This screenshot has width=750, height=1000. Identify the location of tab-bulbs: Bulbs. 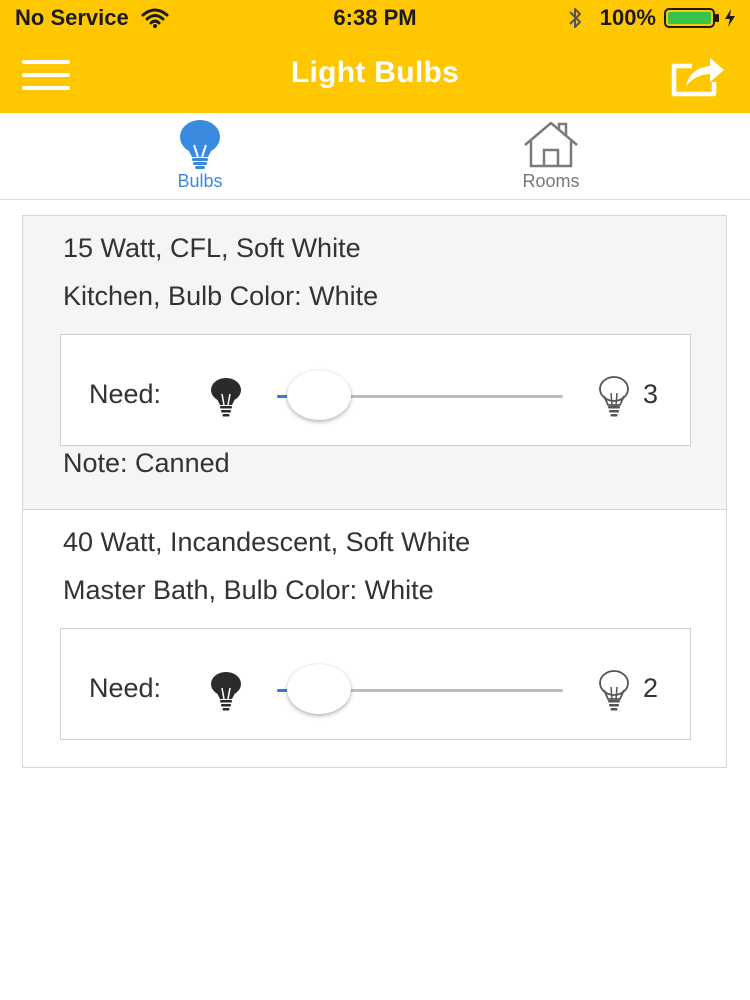
(200, 156).